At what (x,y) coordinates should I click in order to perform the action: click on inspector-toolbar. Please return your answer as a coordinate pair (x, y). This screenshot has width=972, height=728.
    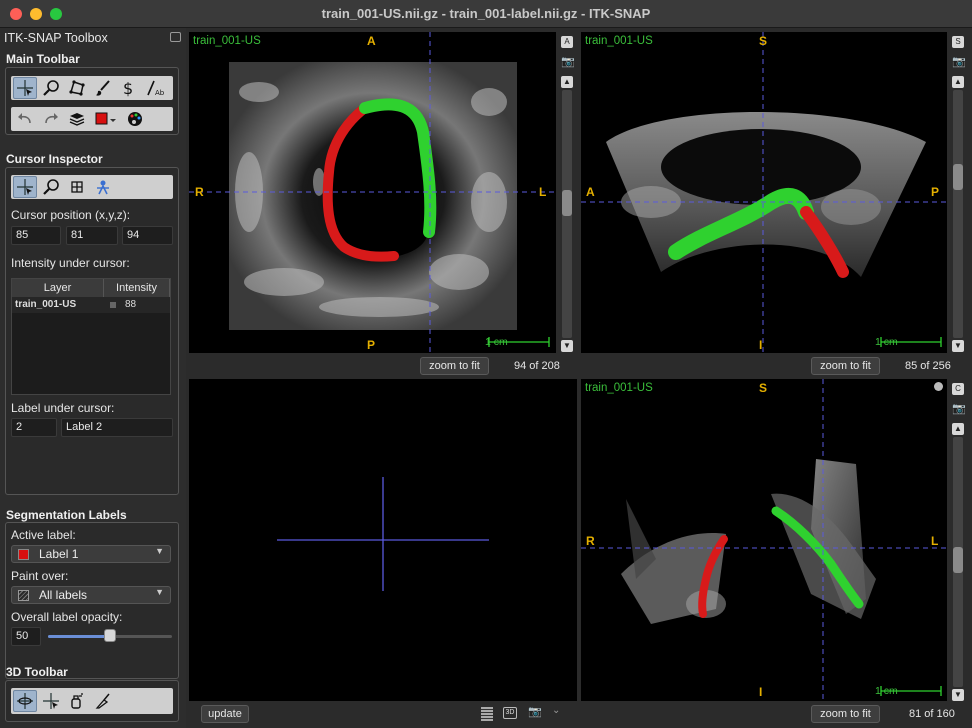
    Looking at the image, I should click on (92, 187).